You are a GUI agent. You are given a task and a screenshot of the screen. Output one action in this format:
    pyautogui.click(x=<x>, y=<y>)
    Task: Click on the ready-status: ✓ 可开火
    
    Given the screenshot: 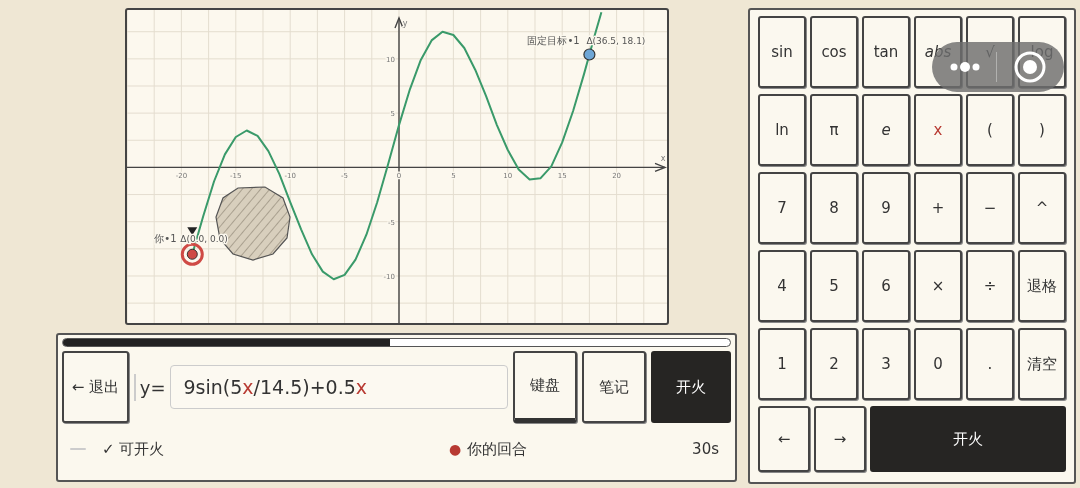 What is the action you would take?
    pyautogui.click(x=133, y=449)
    